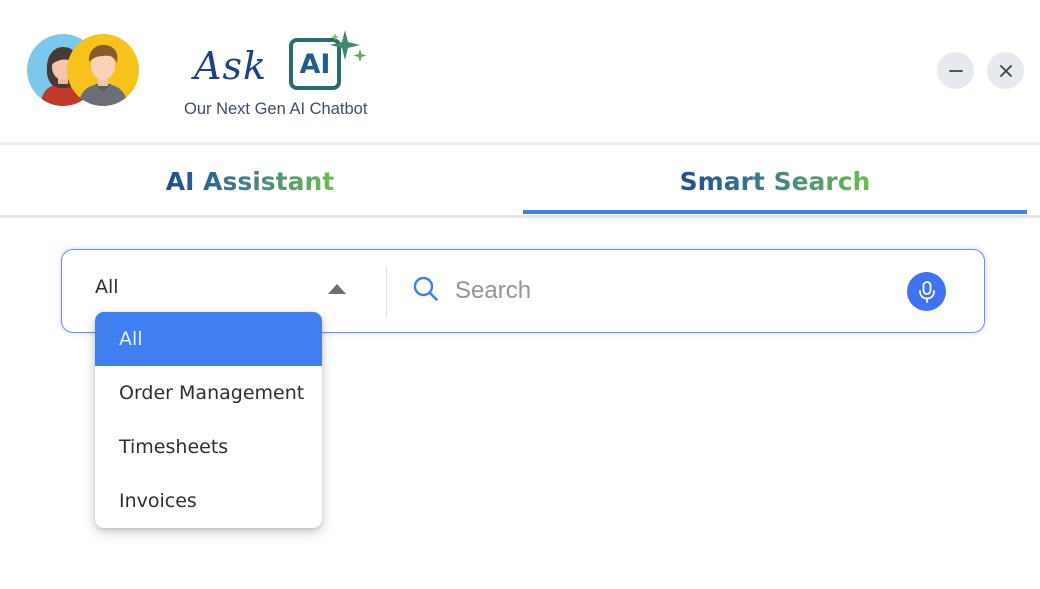 Image resolution: width=1040 pixels, height=589 pixels. I want to click on dropdown-option-label: Invoices, so click(158, 501).